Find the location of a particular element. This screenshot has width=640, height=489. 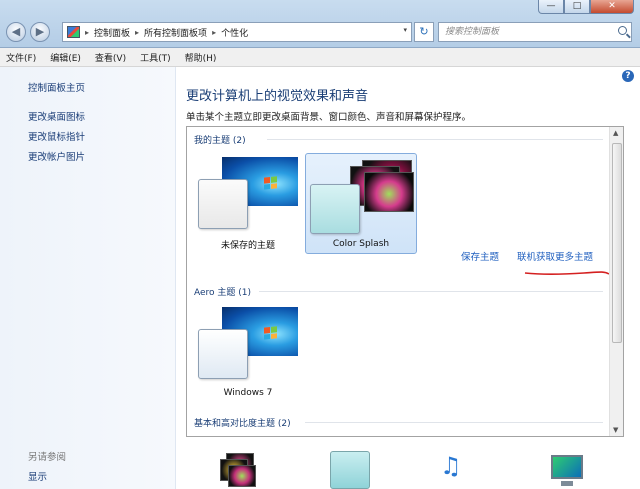

page-title: 更改计算机上的视觉效果和声音 is located at coordinates (277, 96).